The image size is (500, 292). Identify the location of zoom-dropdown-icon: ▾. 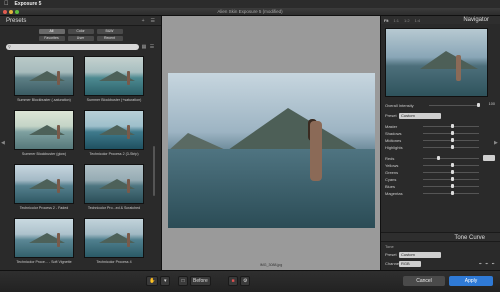
(165, 281).